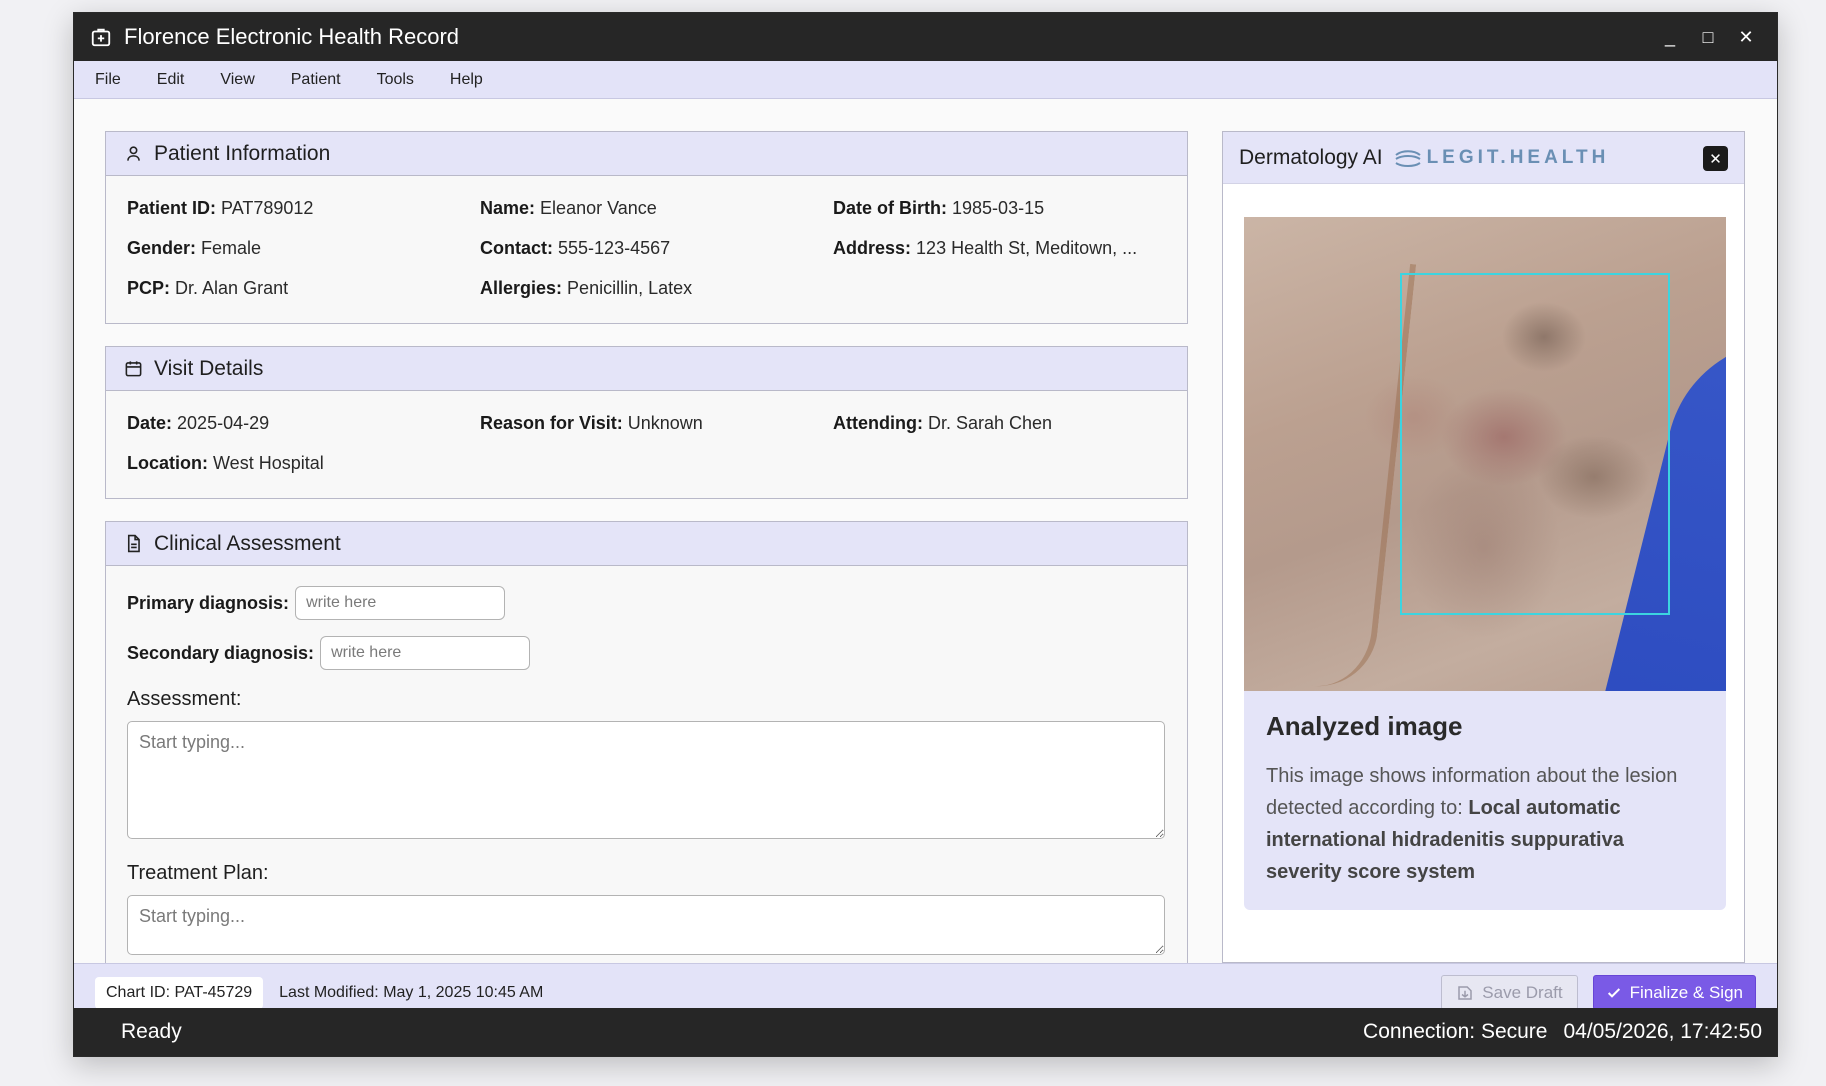 The image size is (1826, 1086). What do you see at coordinates (1465, 992) in the screenshot?
I see `save-icon` at bounding box center [1465, 992].